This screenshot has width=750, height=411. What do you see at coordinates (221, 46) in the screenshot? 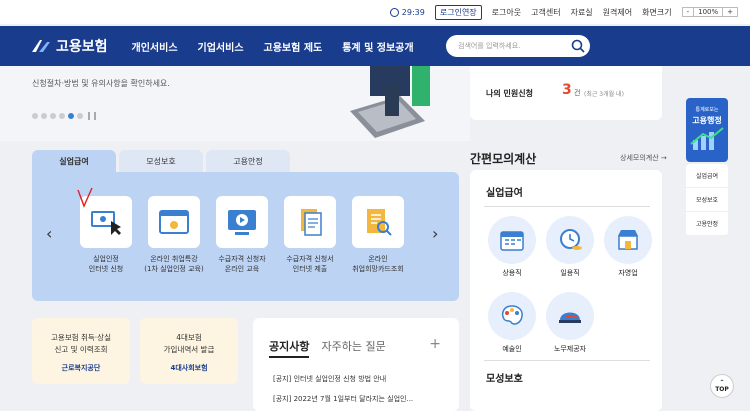
I see `menu-business: 기업서비스` at bounding box center [221, 46].